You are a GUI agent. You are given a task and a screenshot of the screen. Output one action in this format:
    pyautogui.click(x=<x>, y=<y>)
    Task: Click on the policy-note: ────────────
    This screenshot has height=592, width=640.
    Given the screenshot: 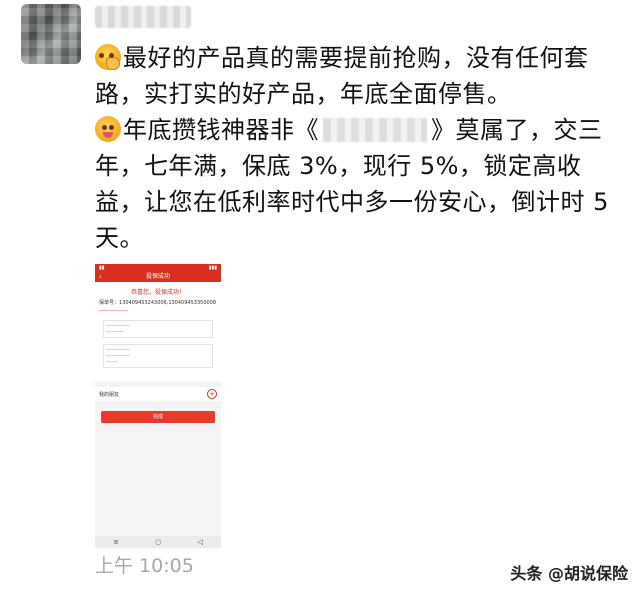 What is the action you would take?
    pyautogui.click(x=113, y=310)
    